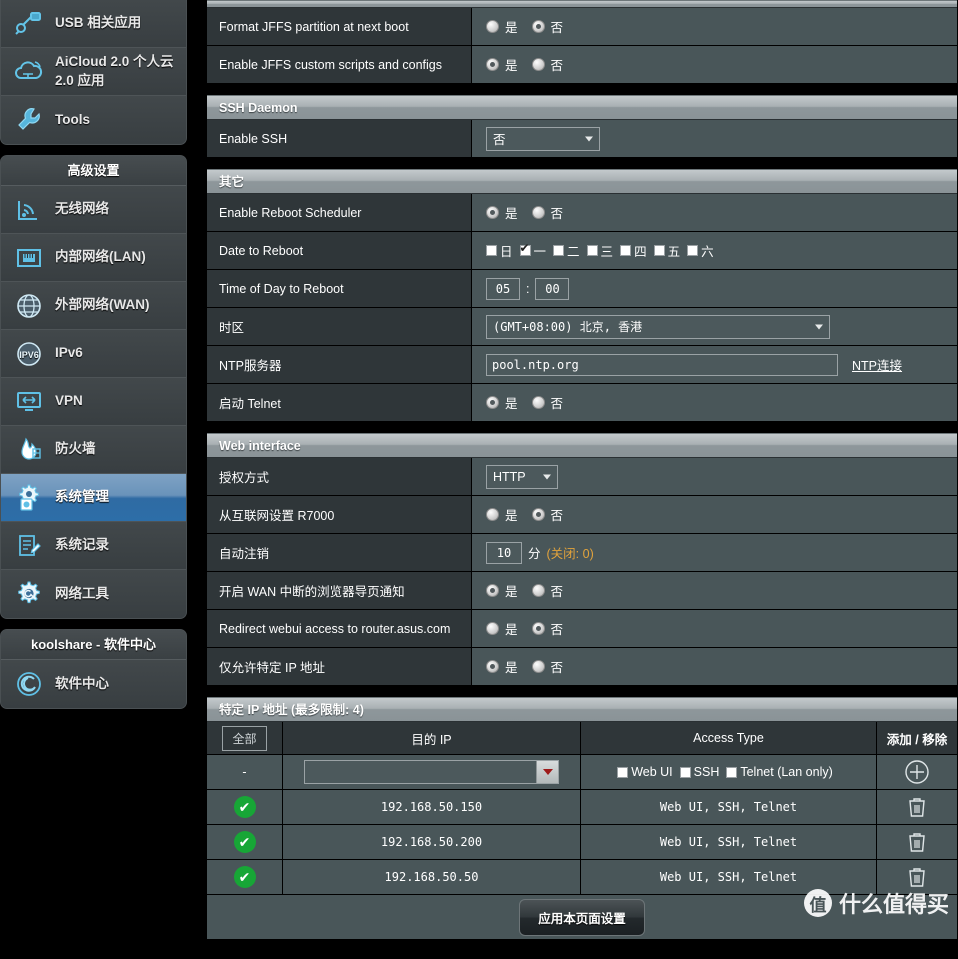 The height and width of the screenshot is (959, 958). Describe the element at coordinates (528, 628) in the screenshot. I see `radio-group-redirect-webui: 是 否` at that location.